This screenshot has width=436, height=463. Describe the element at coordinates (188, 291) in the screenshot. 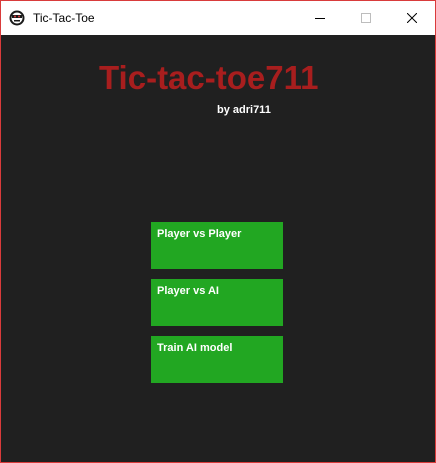

I see `player-vs-ai-label: Player vs AI` at that location.